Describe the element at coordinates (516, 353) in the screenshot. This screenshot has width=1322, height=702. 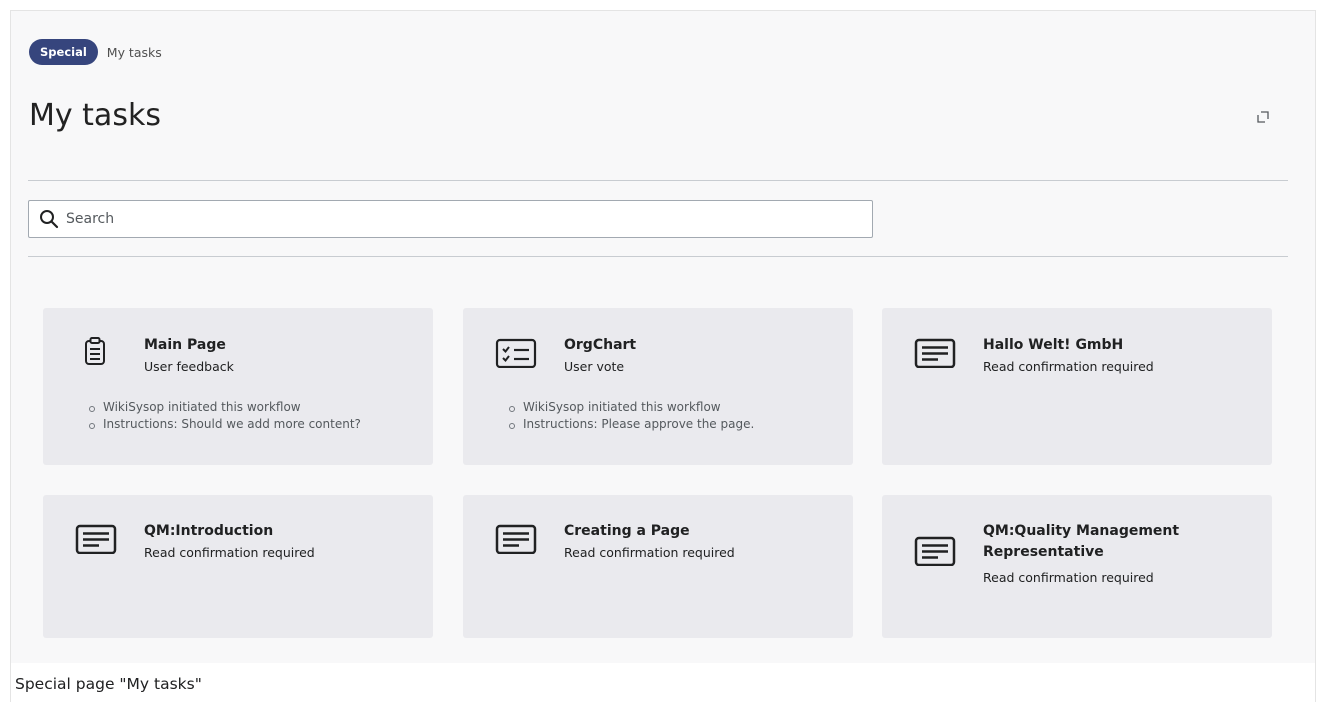
I see `checklist-icon` at that location.